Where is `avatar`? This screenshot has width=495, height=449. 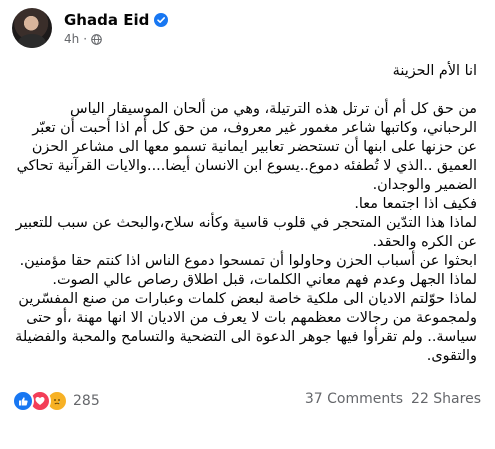
avatar is located at coordinates (32, 28).